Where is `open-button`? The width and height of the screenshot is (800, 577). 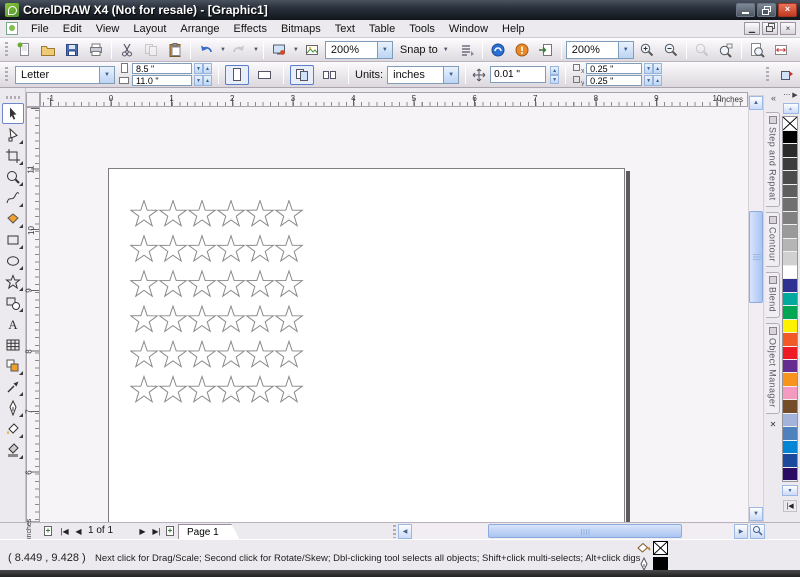
open-button is located at coordinates (48, 49).